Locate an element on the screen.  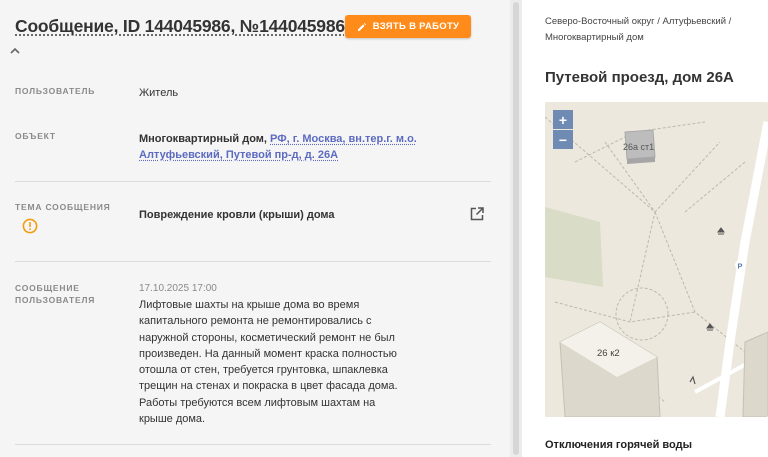
open-external-icon is located at coordinates (477, 214).